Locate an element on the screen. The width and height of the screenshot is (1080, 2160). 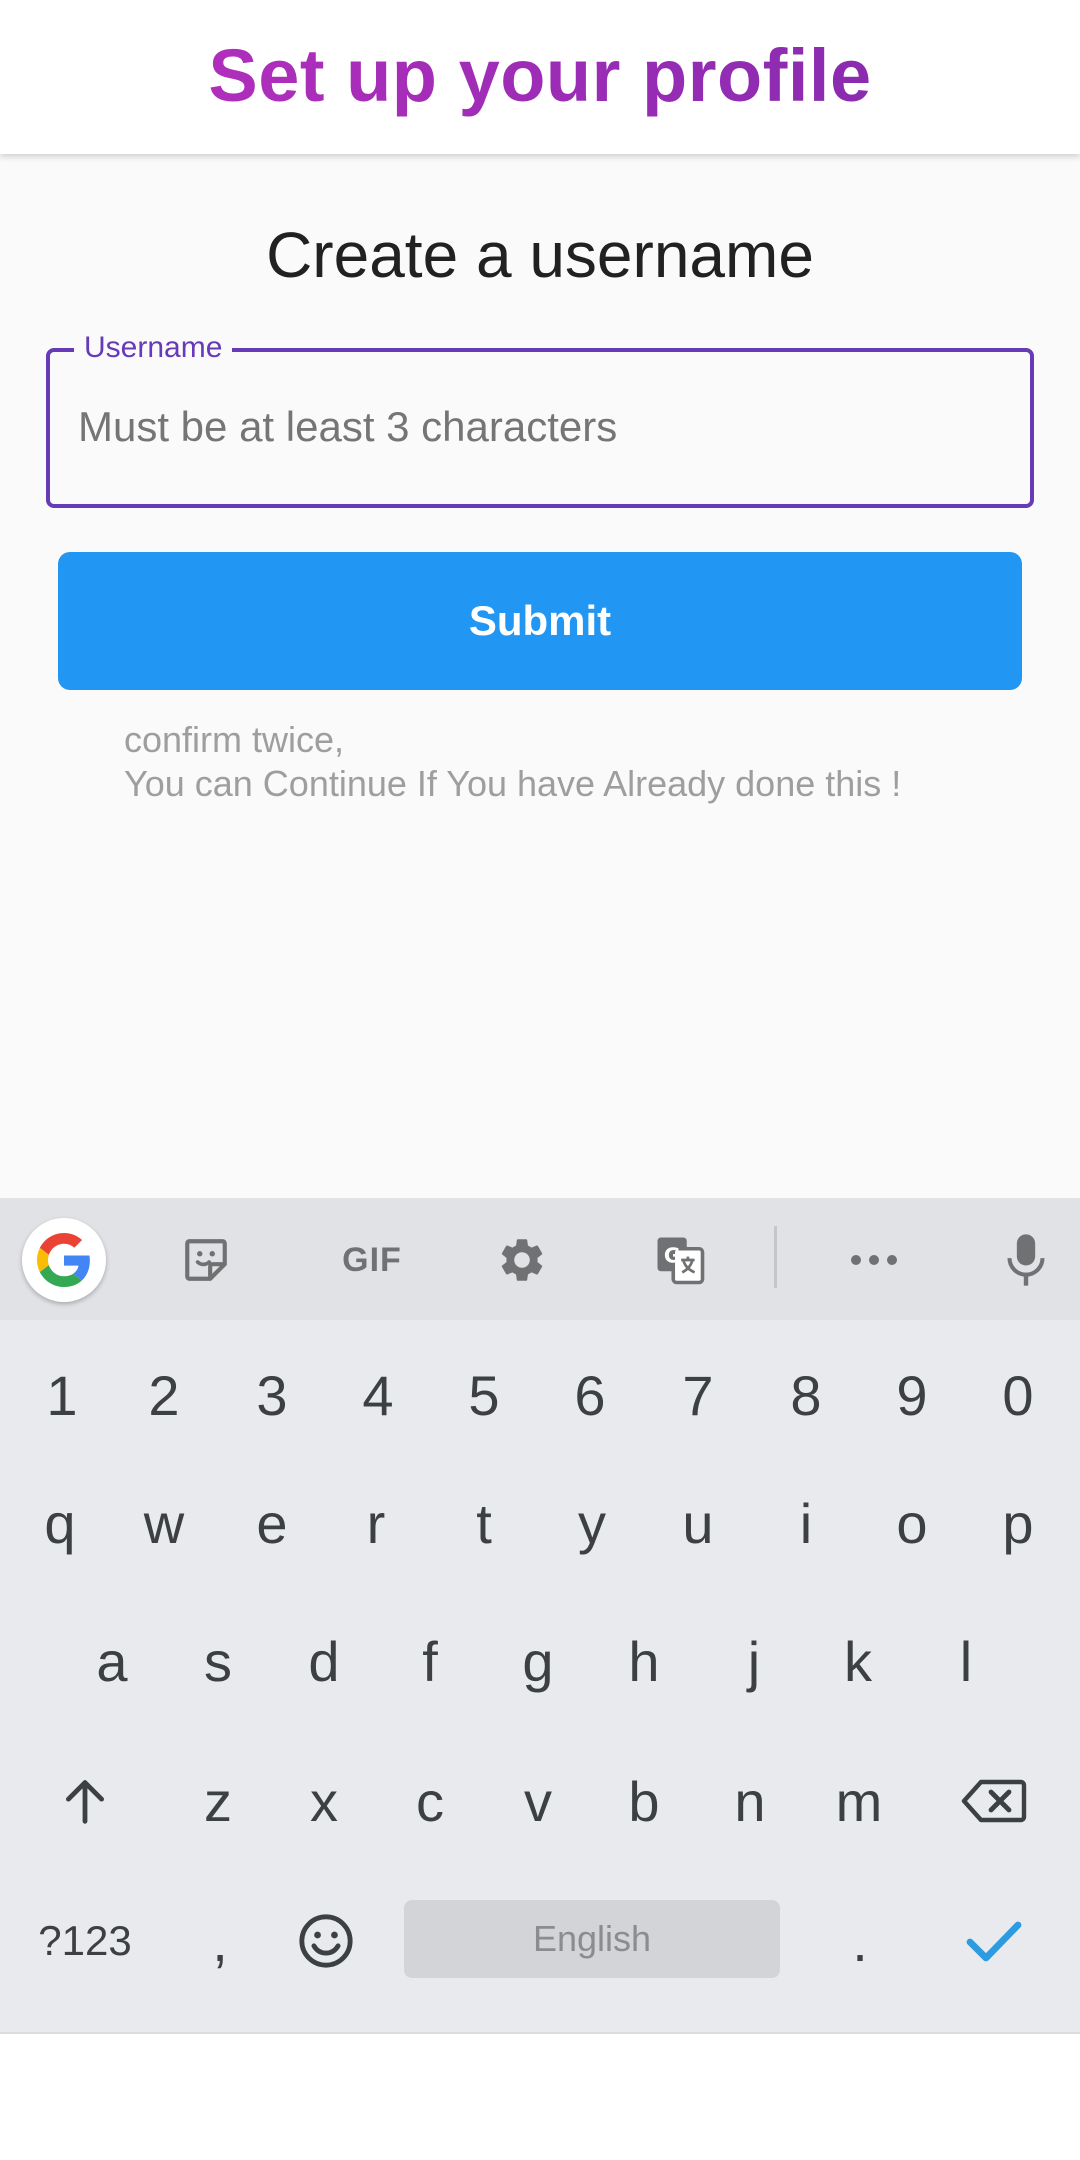
username-label: Username is located at coordinates (153, 348).